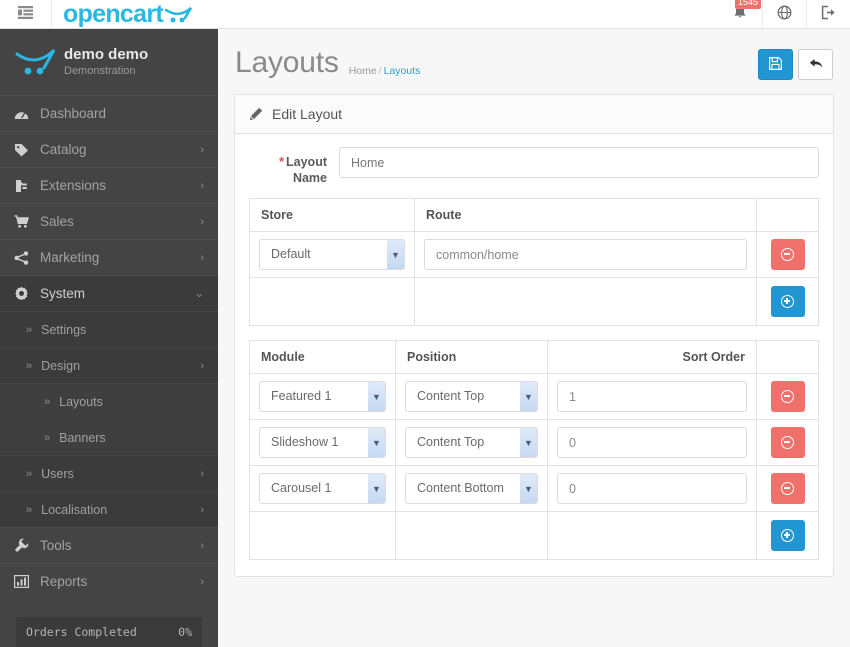 The image size is (850, 647). What do you see at coordinates (585, 215) in the screenshot?
I see `route-table-header-route: Route` at bounding box center [585, 215].